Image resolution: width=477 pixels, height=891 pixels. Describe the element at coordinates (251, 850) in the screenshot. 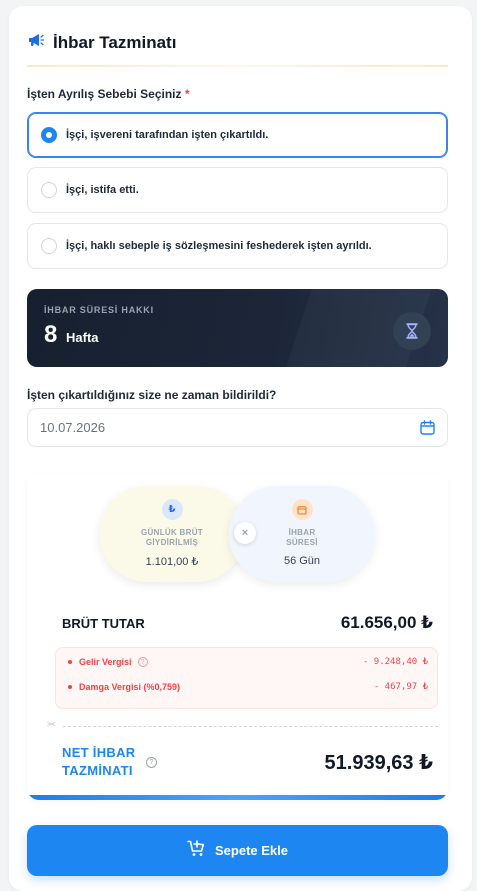

I see `add-to-cart-label: Sepete Ekle` at that location.